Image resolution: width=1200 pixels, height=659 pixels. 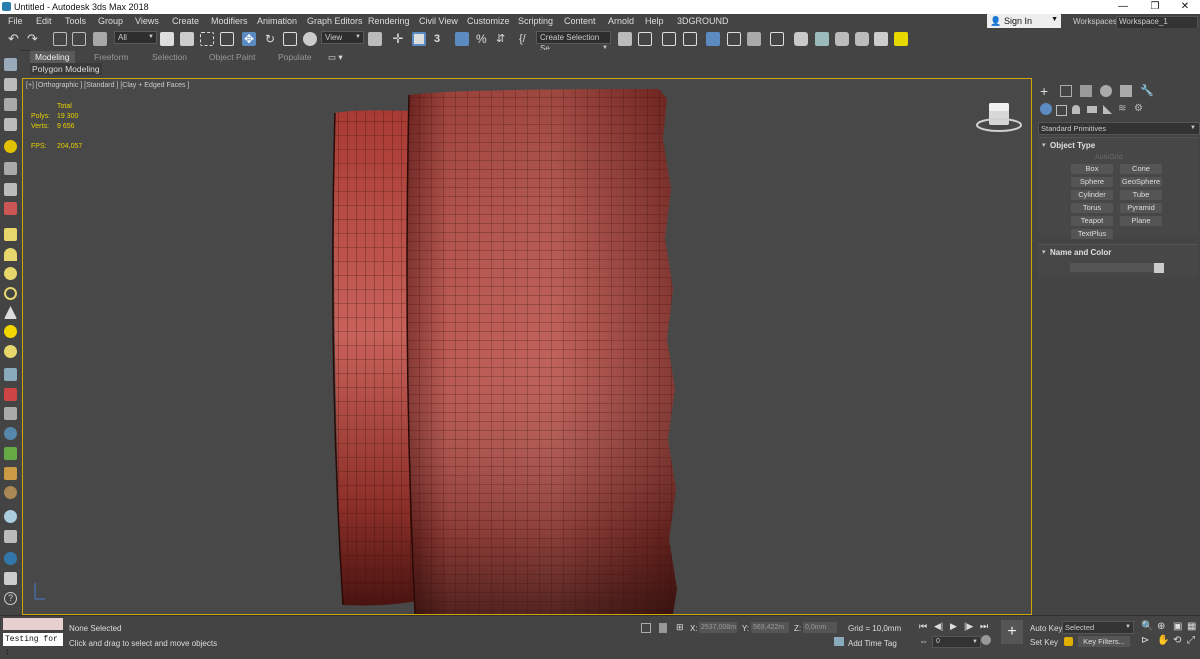 What do you see at coordinates (1145, 640) in the screenshot?
I see `field-of-view-icon: ⊳` at bounding box center [1145, 640].